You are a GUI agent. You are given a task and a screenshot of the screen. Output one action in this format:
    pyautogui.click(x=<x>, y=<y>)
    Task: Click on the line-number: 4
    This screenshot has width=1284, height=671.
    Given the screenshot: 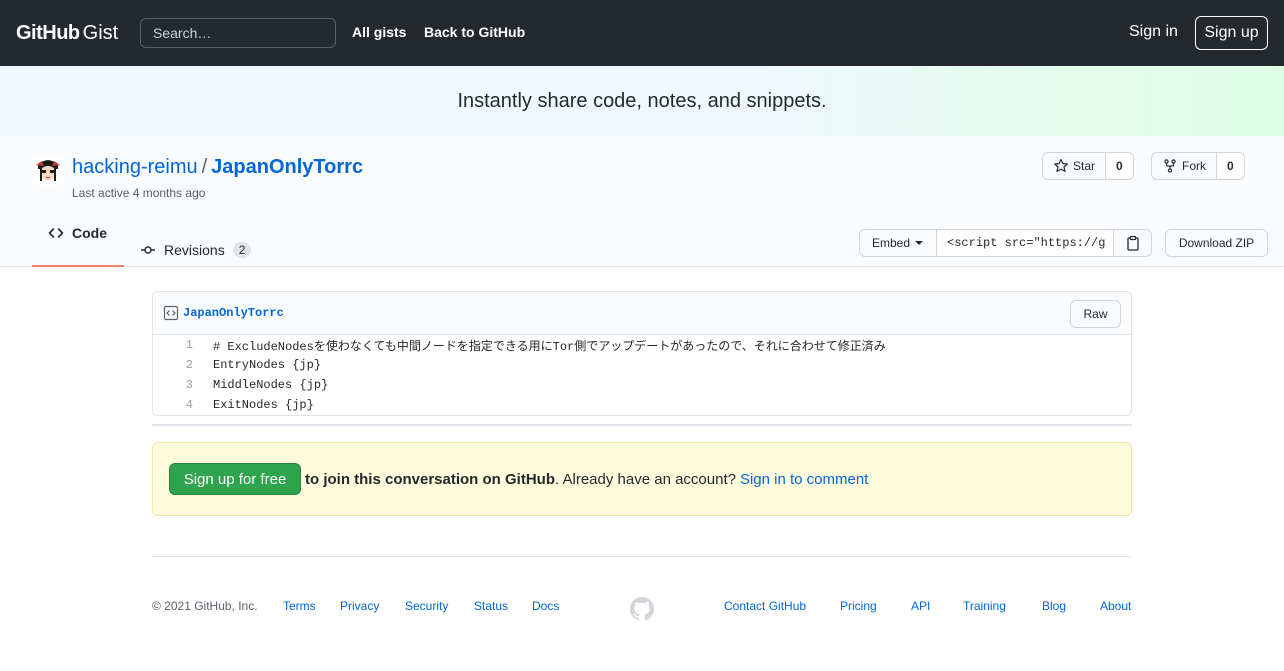 What is the action you would take?
    pyautogui.click(x=178, y=405)
    